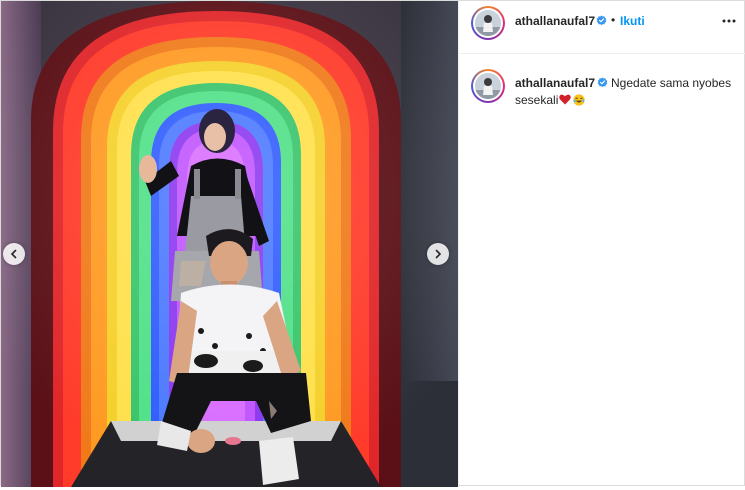  Describe the element at coordinates (602, 27) in the screenshot. I see `post-header: athallanaufal7 • Ikuti` at that location.